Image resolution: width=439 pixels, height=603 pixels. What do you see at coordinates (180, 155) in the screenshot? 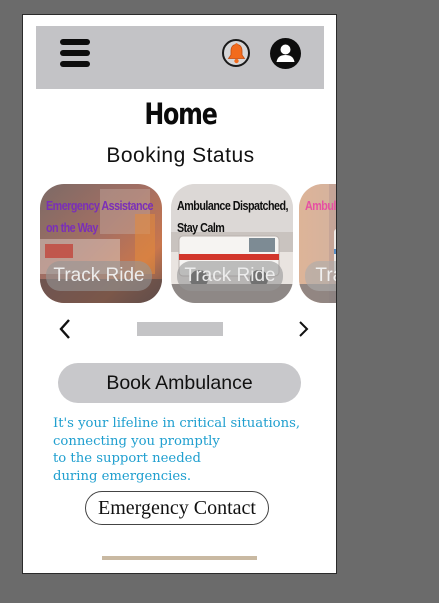
I see `booking-status-heading: Booking Status` at bounding box center [180, 155].